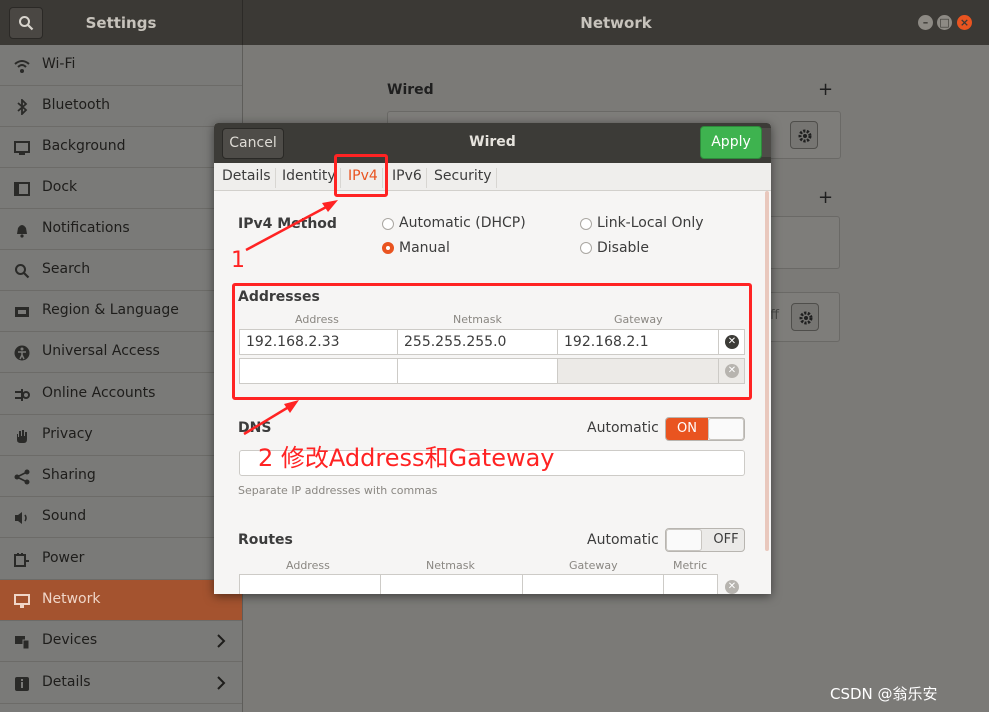 The image size is (989, 712). Describe the element at coordinates (884, 694) in the screenshot. I see `watermark: CSDN @翁乐安` at that location.